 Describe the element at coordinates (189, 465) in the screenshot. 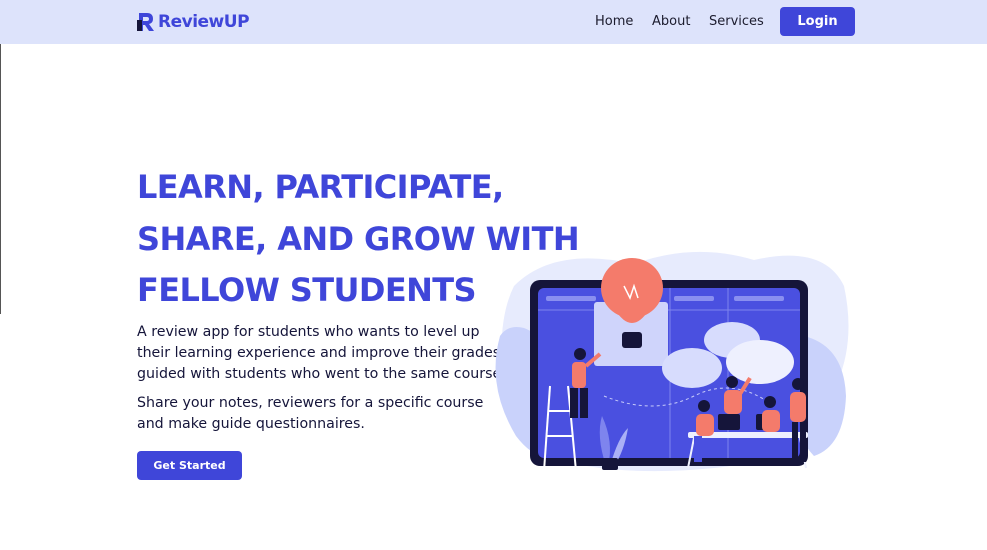

I see `get-started-button: Get Started` at that location.